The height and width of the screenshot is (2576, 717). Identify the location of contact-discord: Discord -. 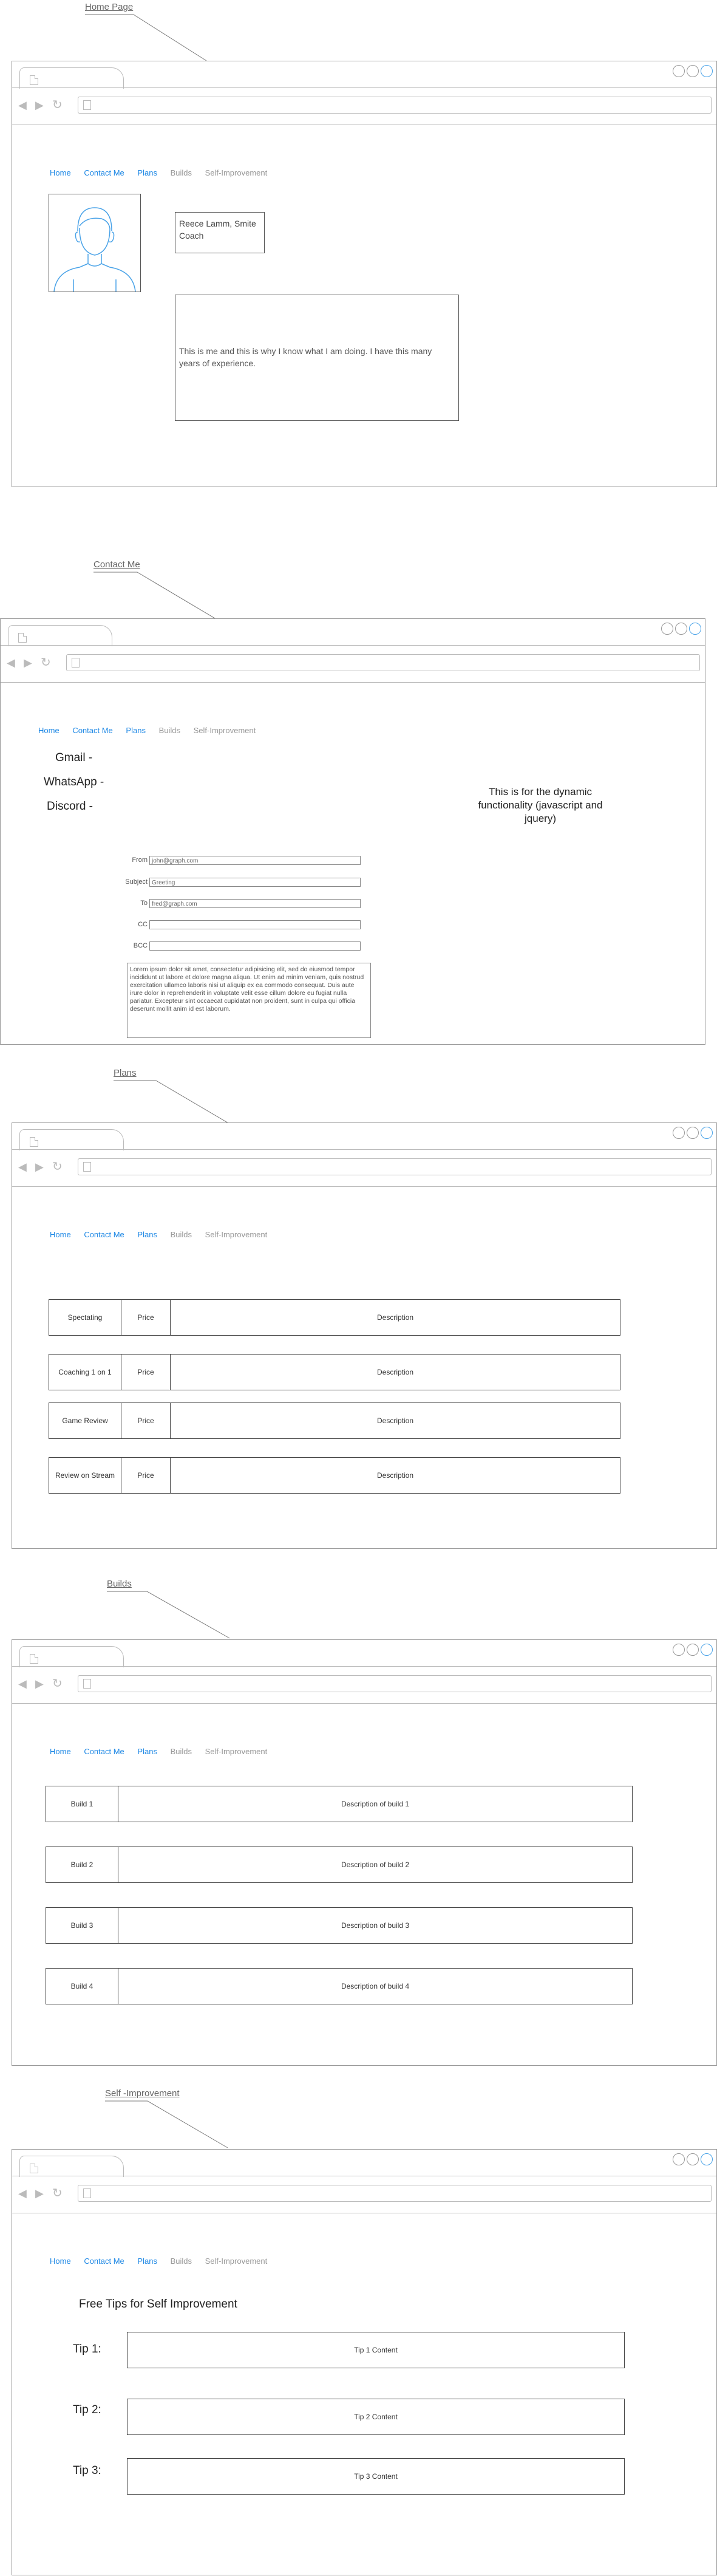
(70, 806).